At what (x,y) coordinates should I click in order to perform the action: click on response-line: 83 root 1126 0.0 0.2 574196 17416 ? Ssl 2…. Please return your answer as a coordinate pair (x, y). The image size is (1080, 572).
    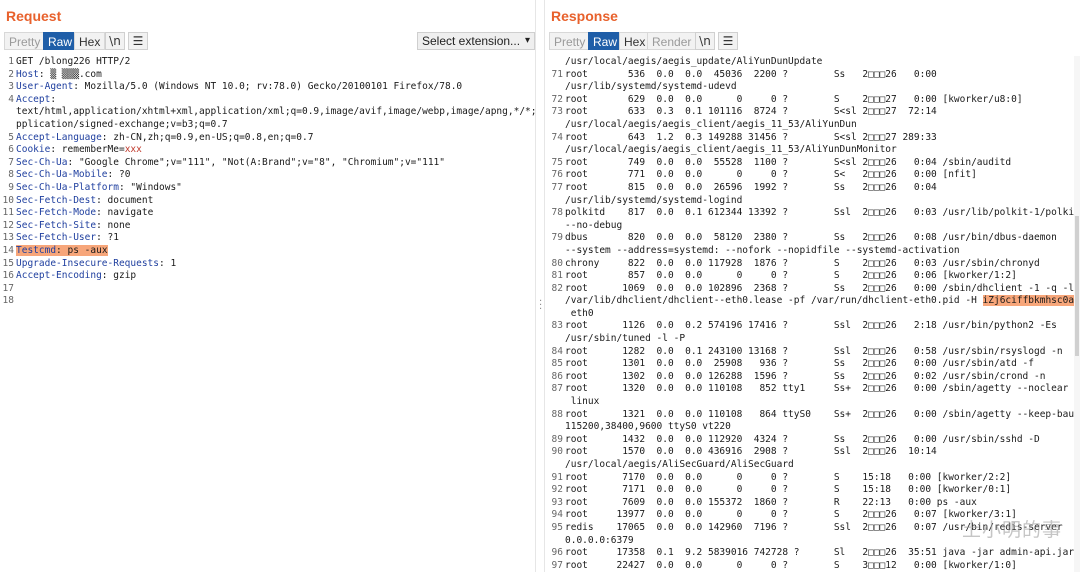
    Looking at the image, I should click on (812, 326).